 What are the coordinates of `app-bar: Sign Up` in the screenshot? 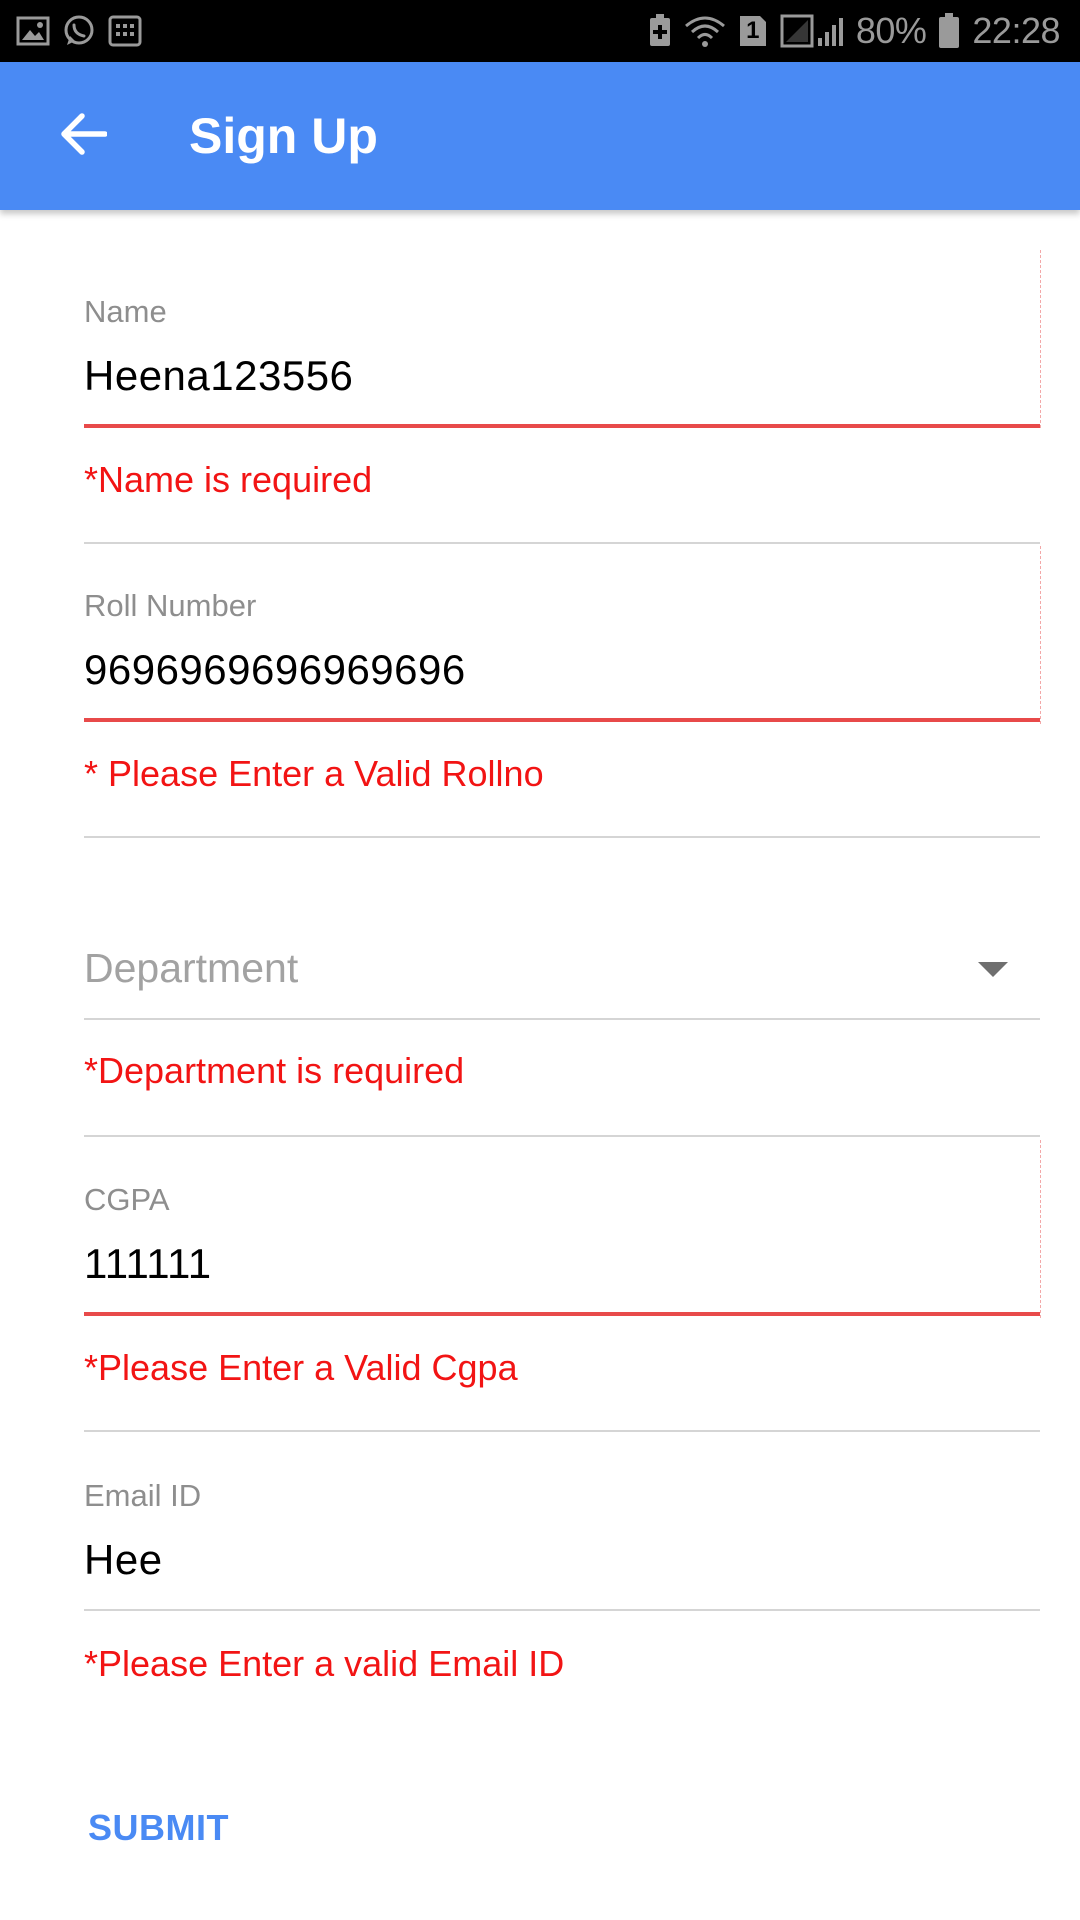 It's located at (540, 136).